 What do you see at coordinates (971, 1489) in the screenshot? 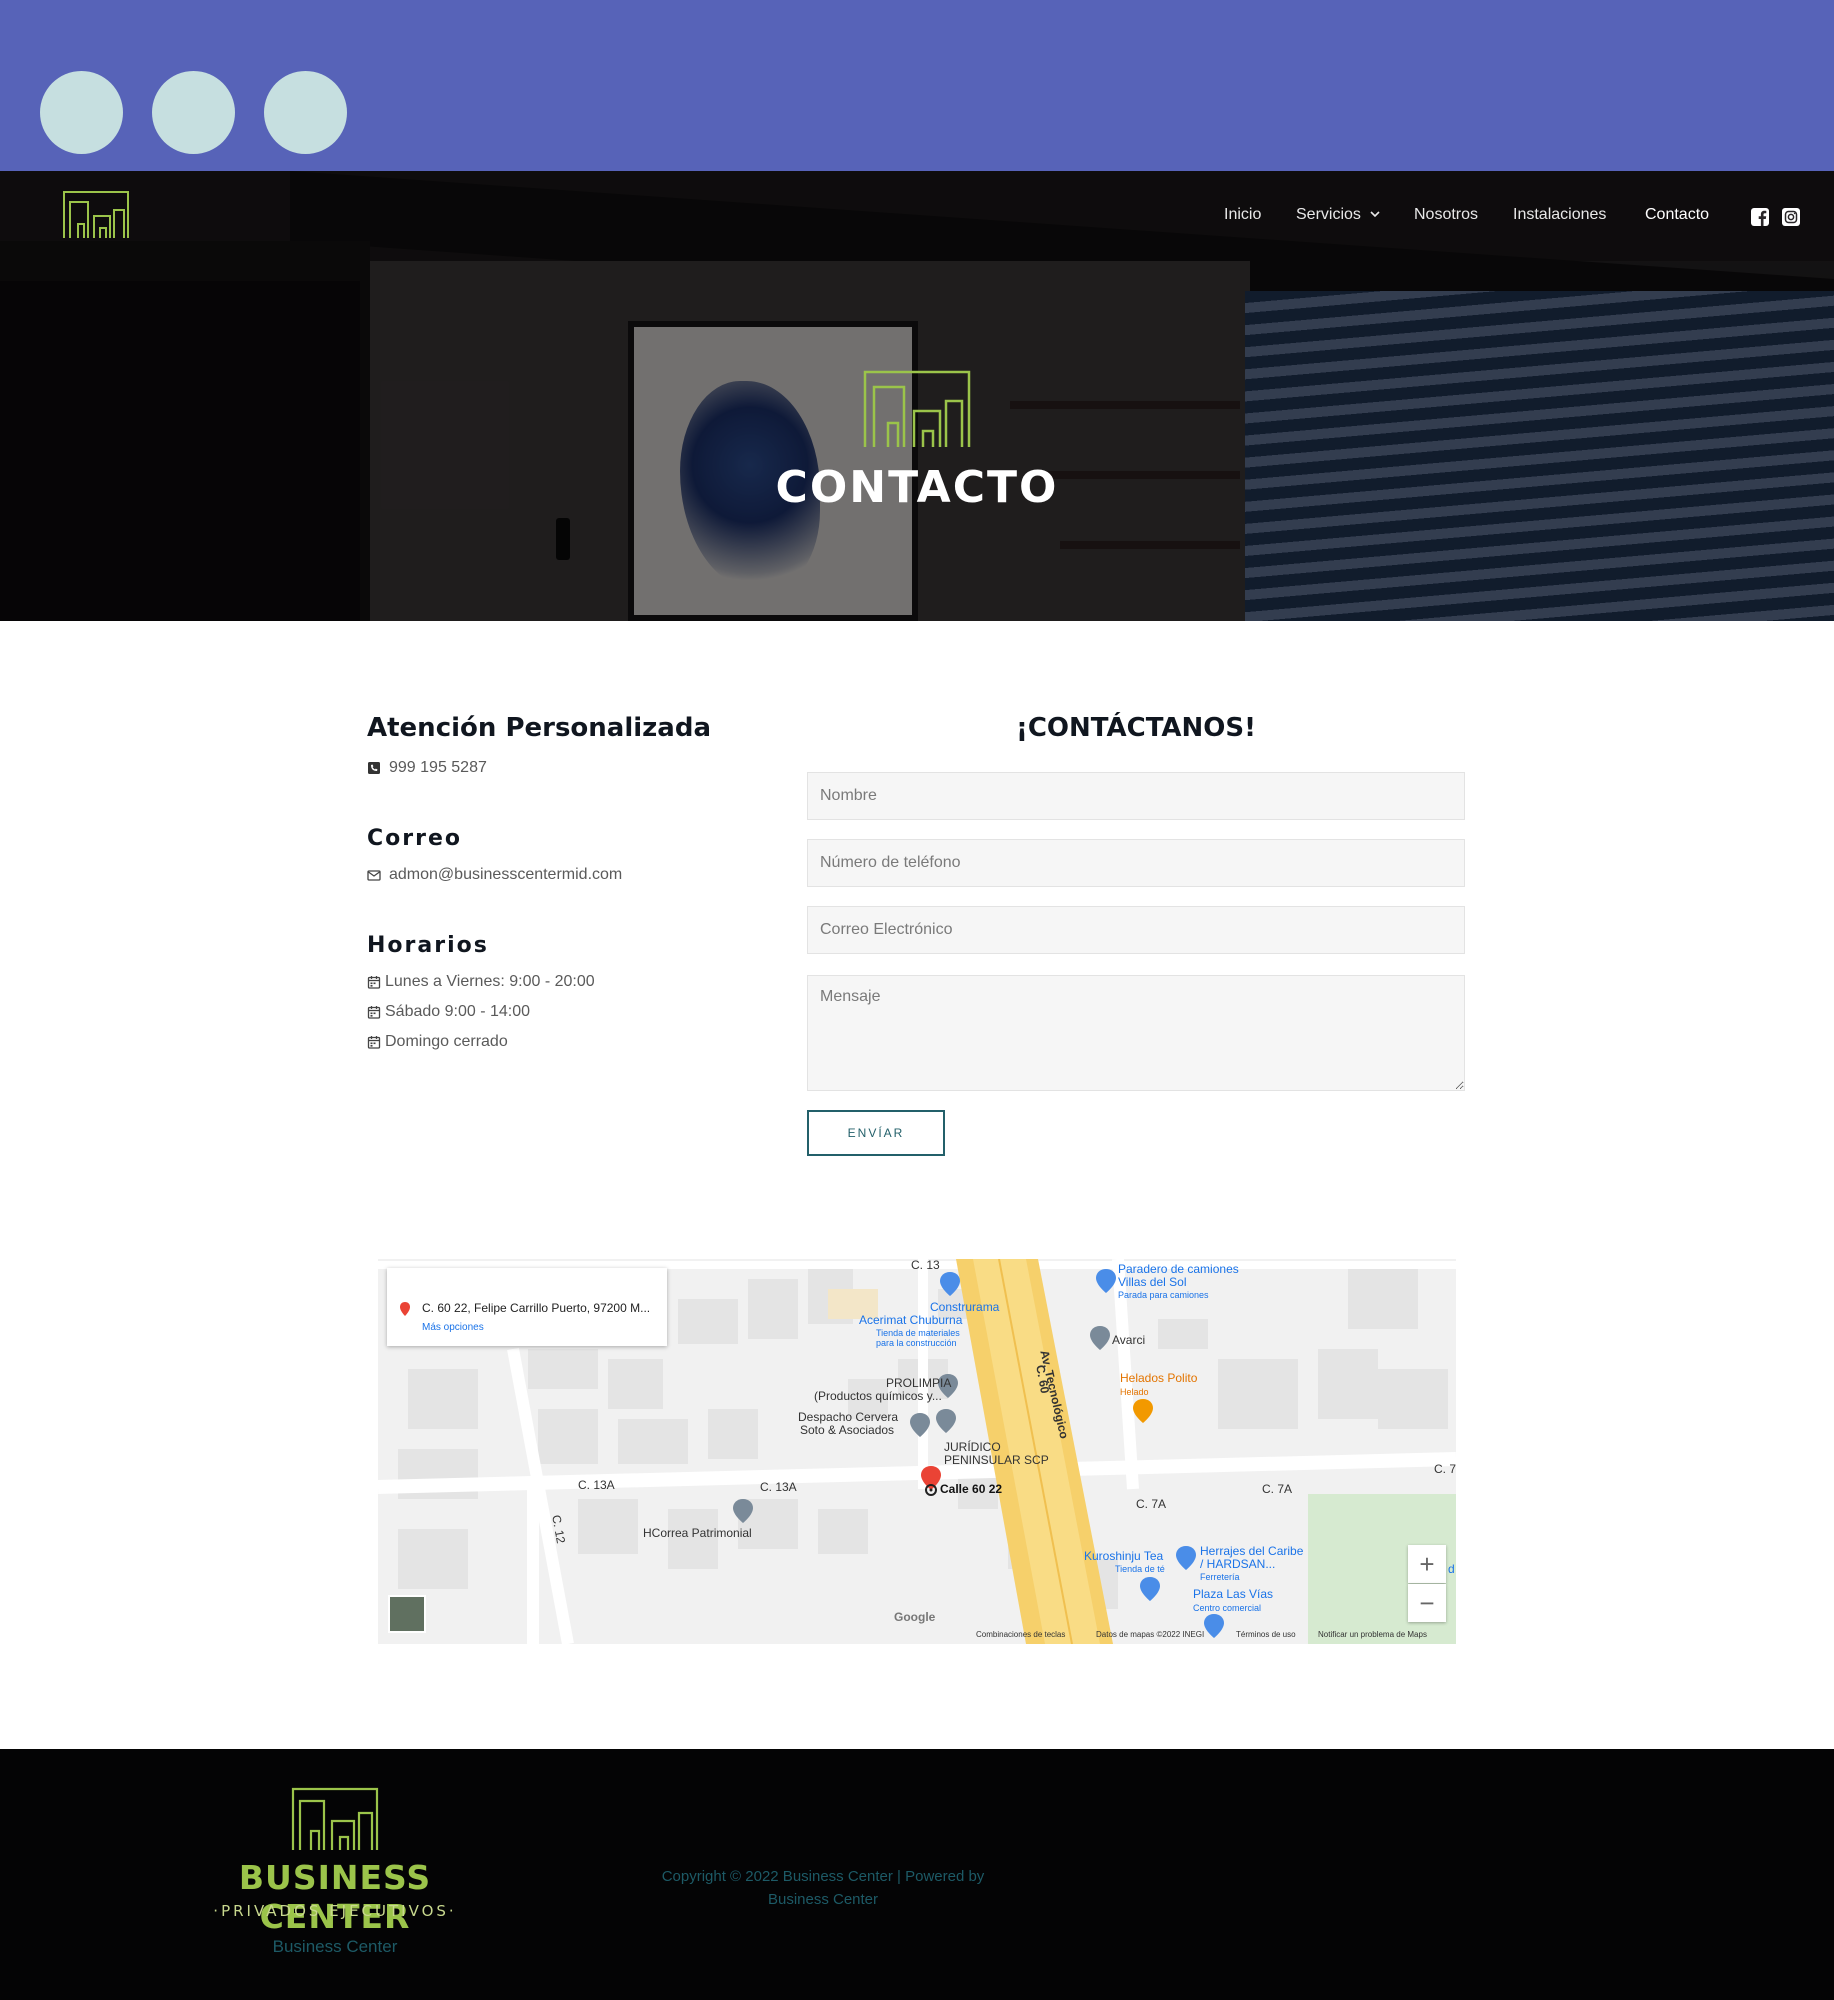
I see `map-selected-address: Calle 60 22` at bounding box center [971, 1489].